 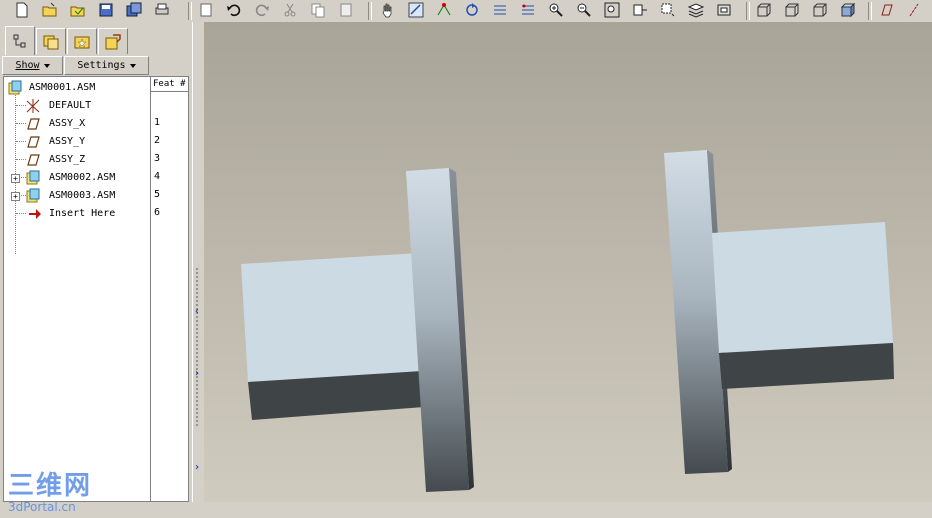 What do you see at coordinates (101, 65) in the screenshot?
I see `settings-menu-label: Settings` at bounding box center [101, 65].